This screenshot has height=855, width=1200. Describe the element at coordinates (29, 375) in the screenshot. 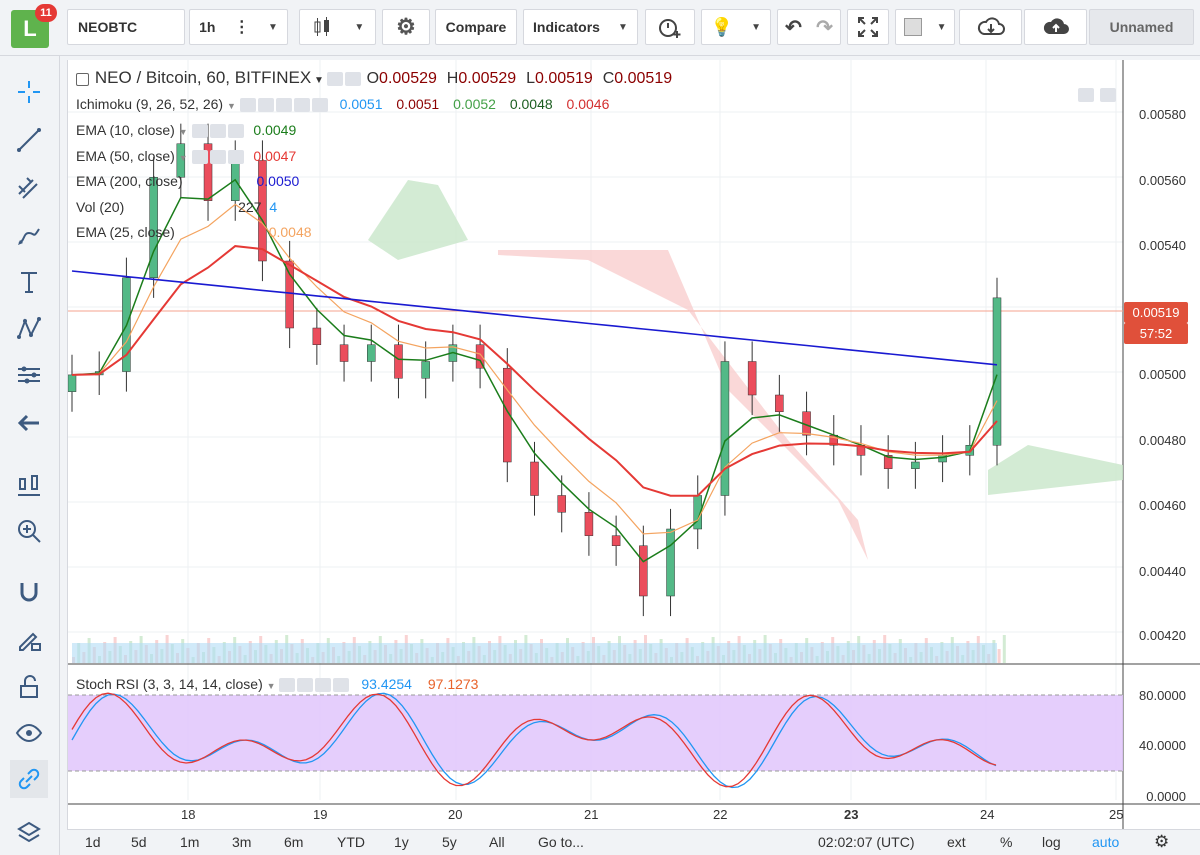

I see `prediction-icon` at that location.